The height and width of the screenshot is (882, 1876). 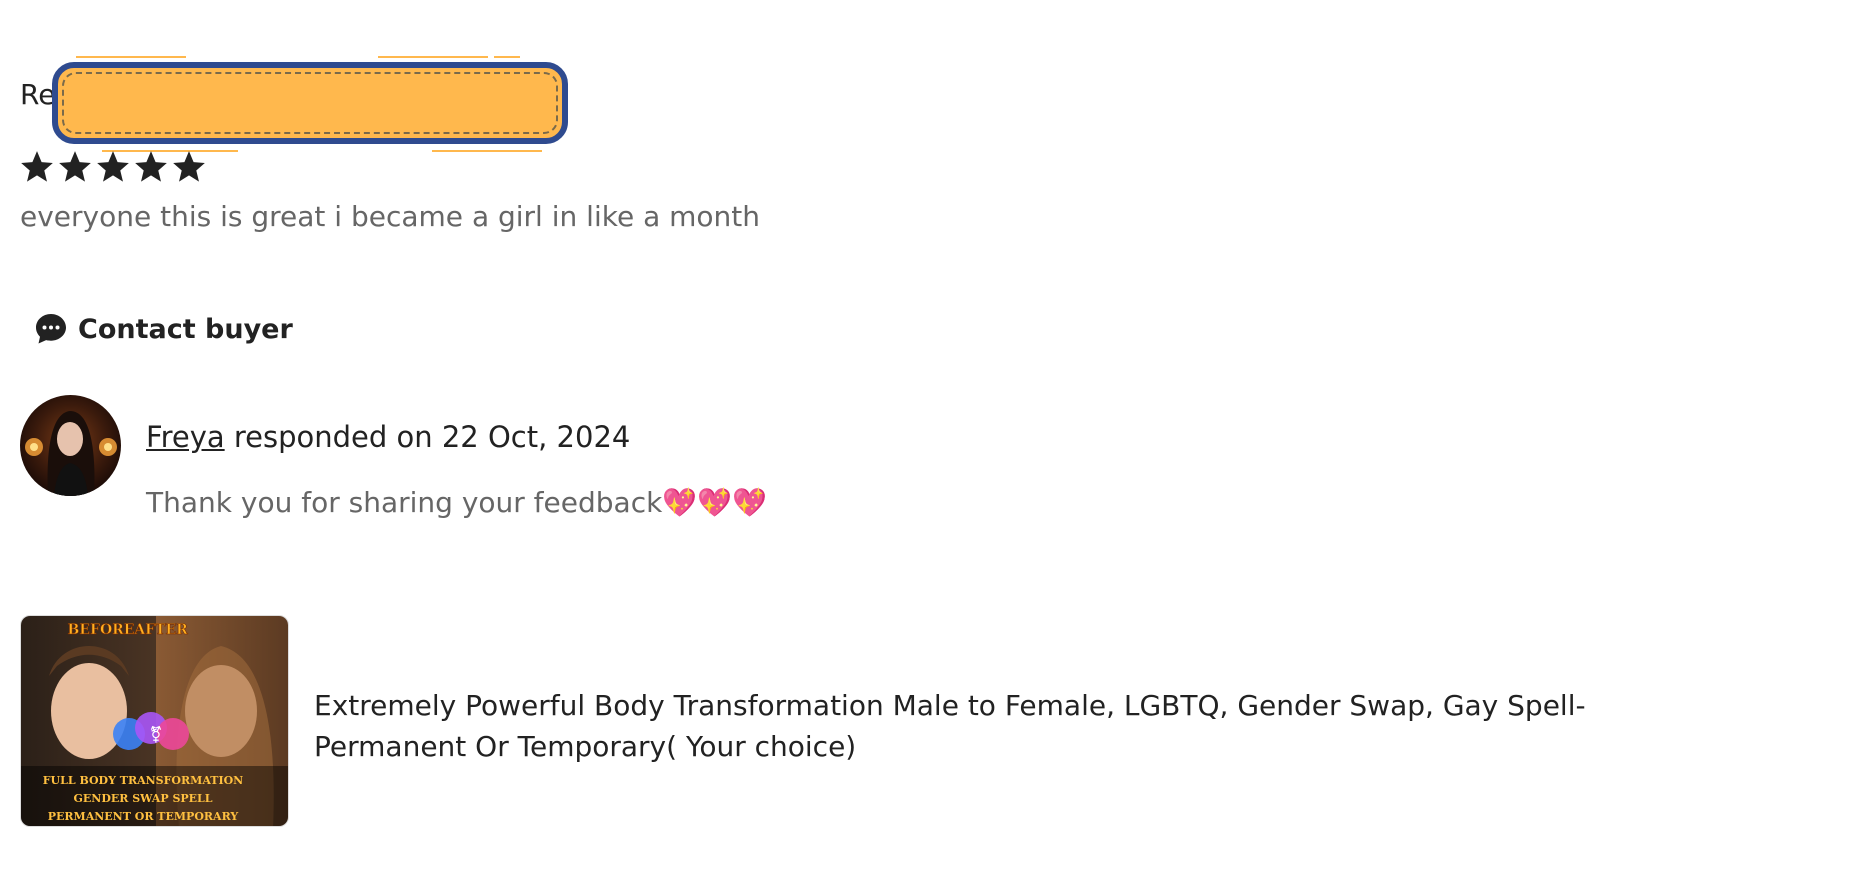 I want to click on review-label: Re, so click(x=38, y=94).